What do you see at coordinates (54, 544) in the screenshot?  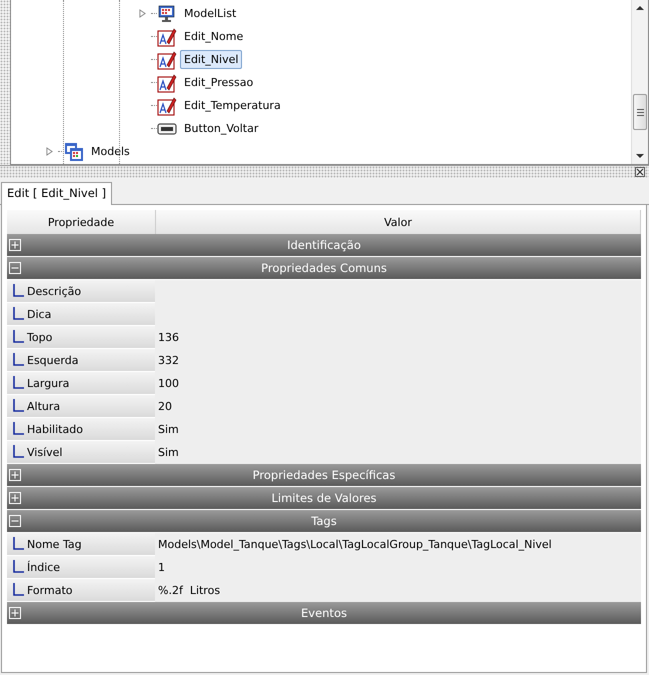 I see `property-name: Nome Tag` at bounding box center [54, 544].